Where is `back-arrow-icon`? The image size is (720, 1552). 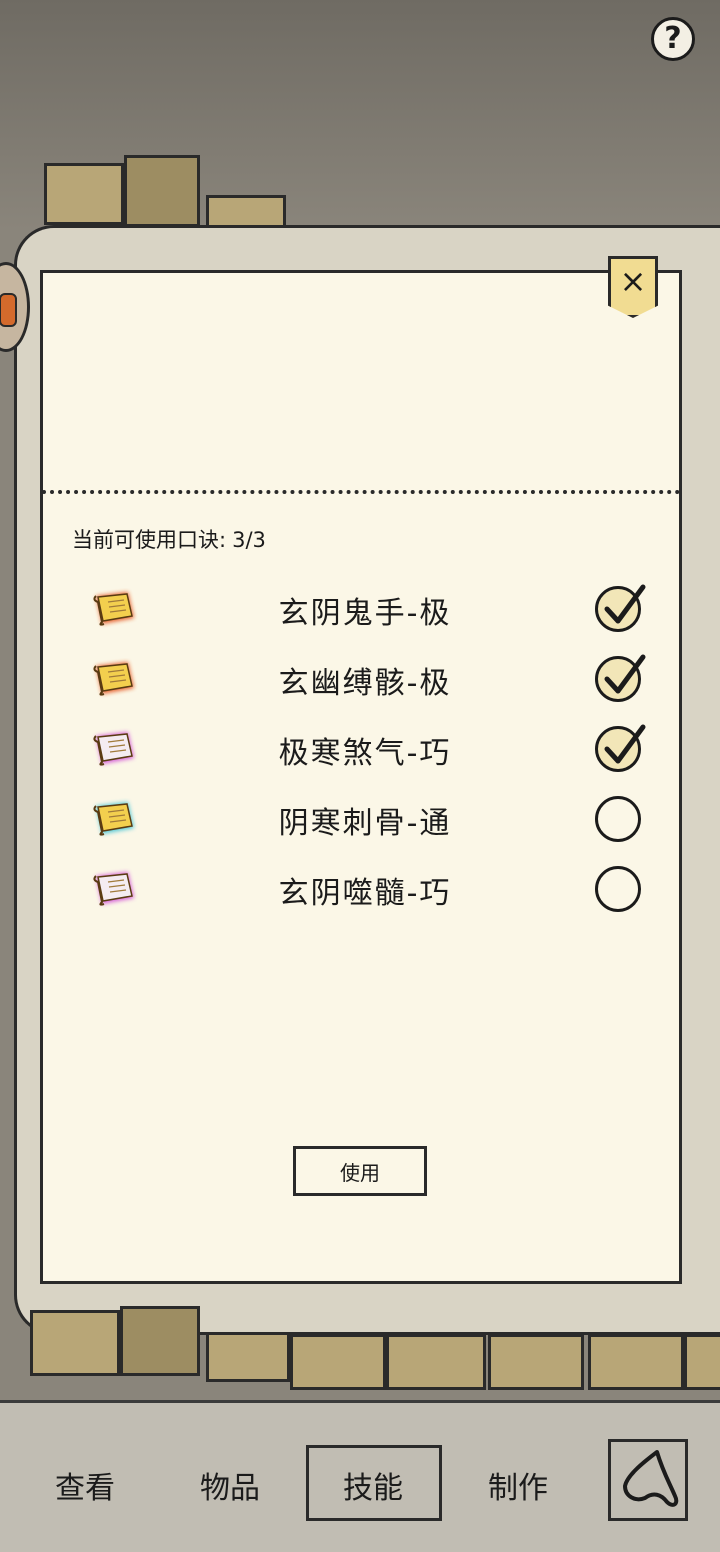 back-arrow-icon is located at coordinates (651, 1478).